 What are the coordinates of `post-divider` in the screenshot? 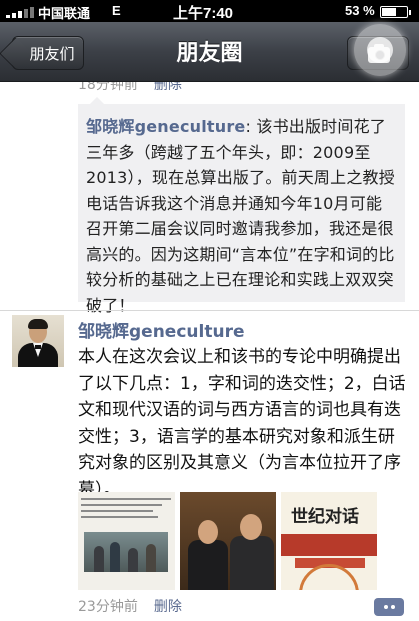 It's located at (209, 310).